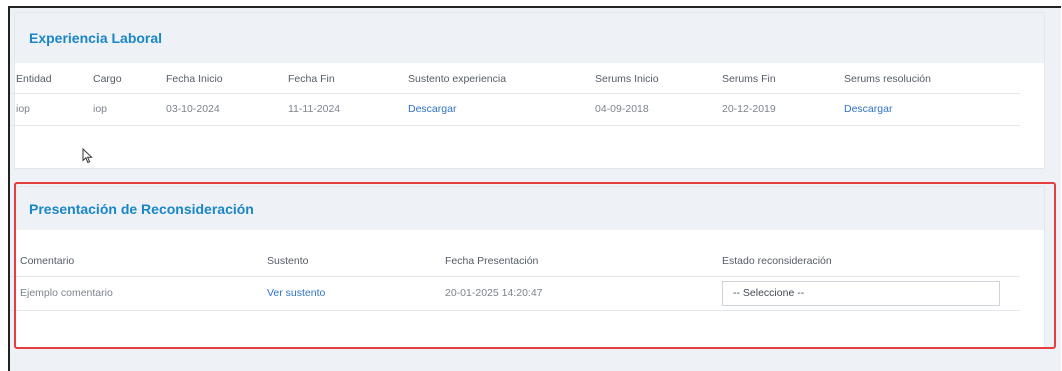 The image size is (1062, 371). What do you see at coordinates (227, 109) in the screenshot?
I see `cell-fecha-inicio: 03-10-2024` at bounding box center [227, 109].